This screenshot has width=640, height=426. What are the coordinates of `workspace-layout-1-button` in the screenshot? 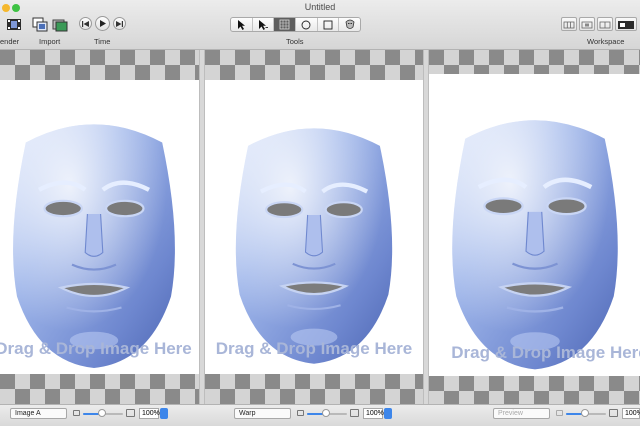 It's located at (569, 24).